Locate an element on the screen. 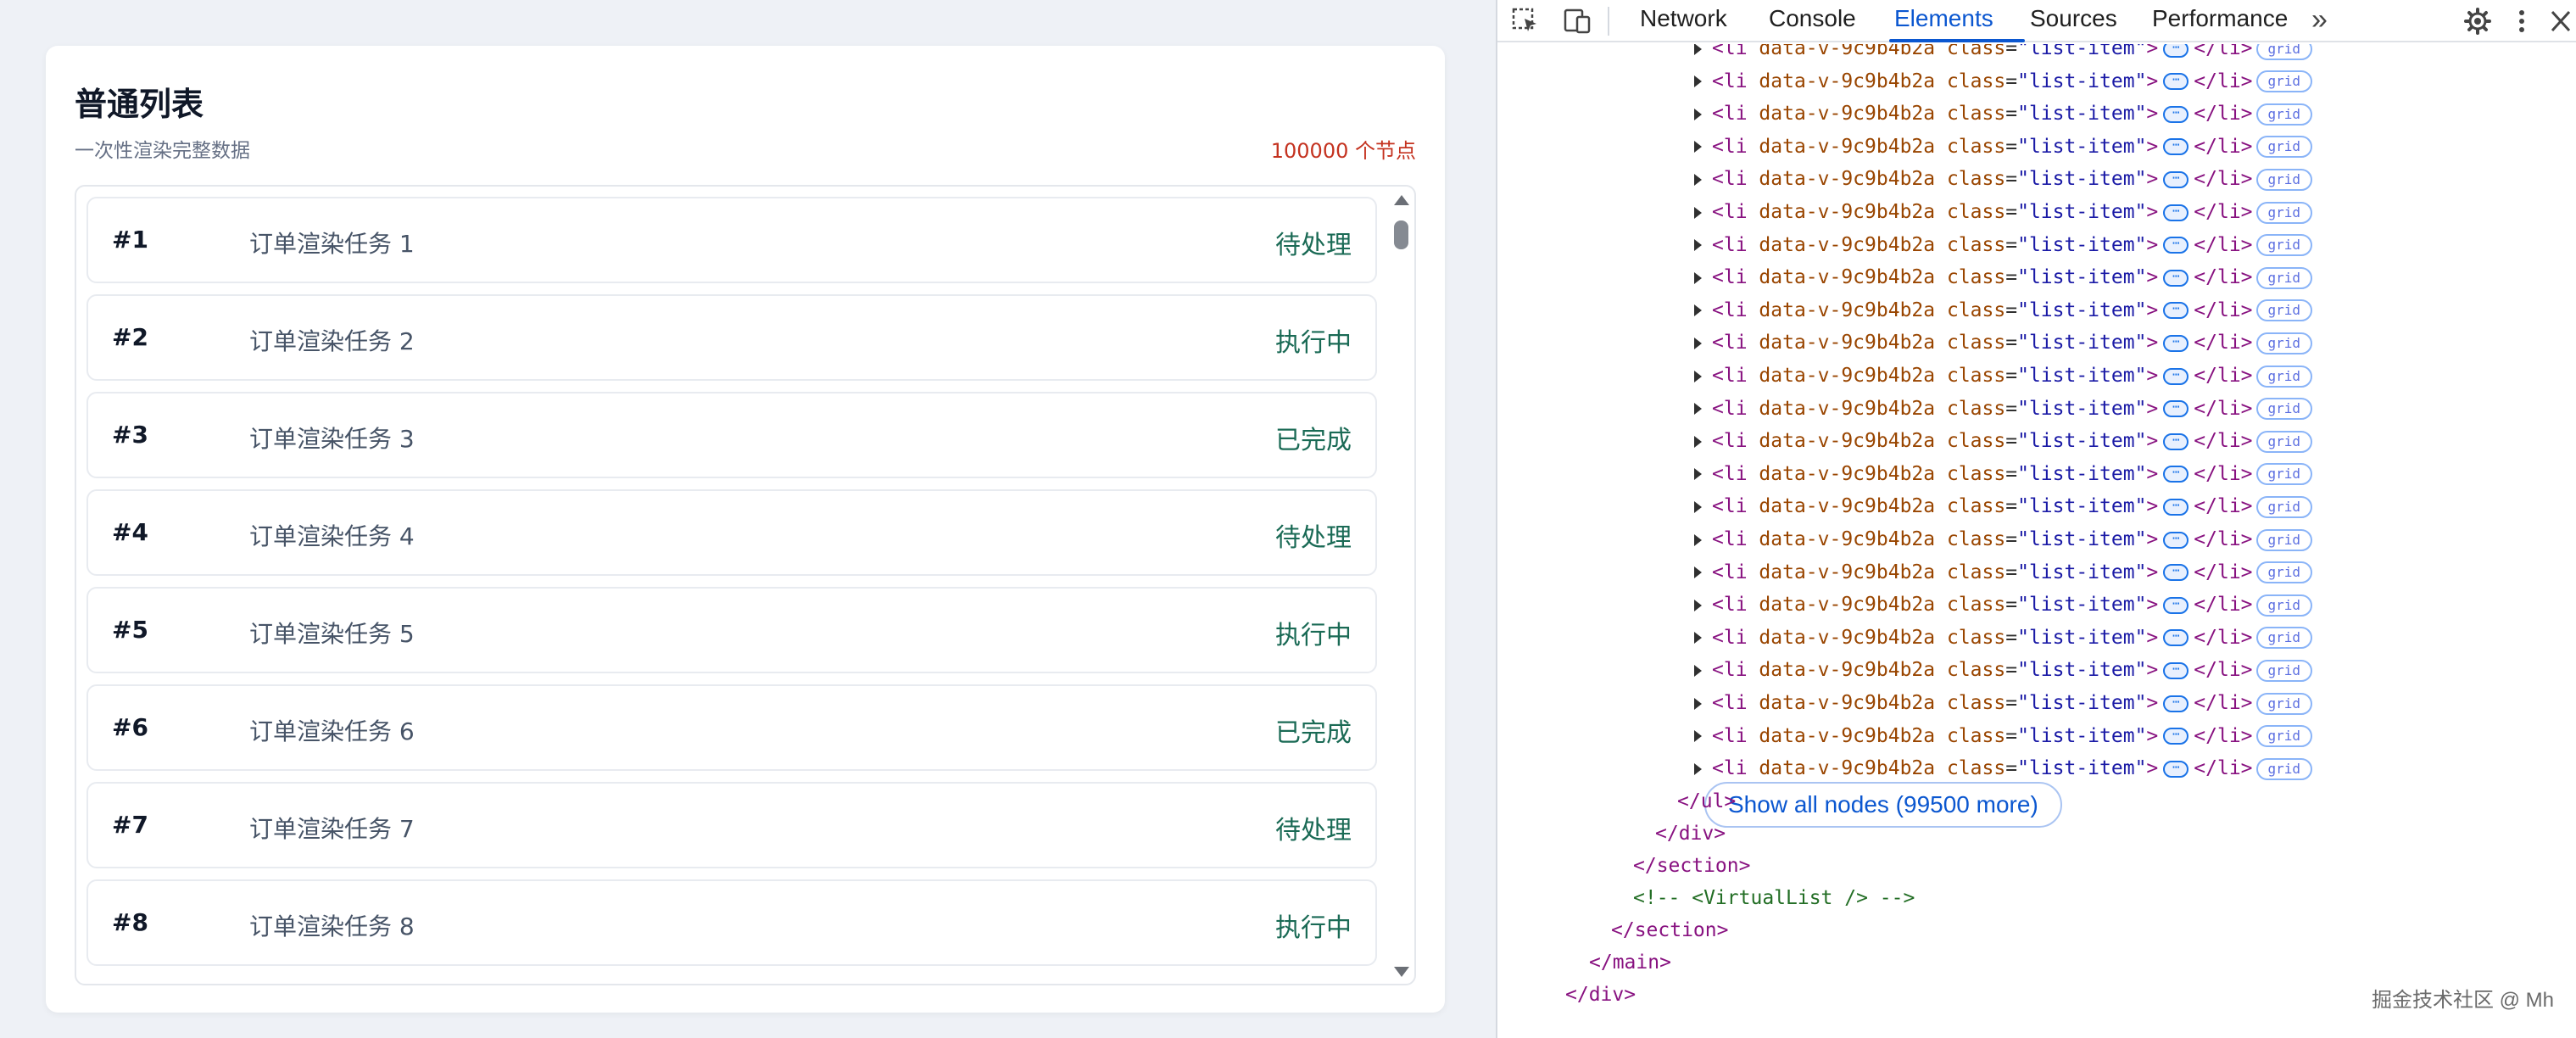  close-icon is located at coordinates (2560, 21).